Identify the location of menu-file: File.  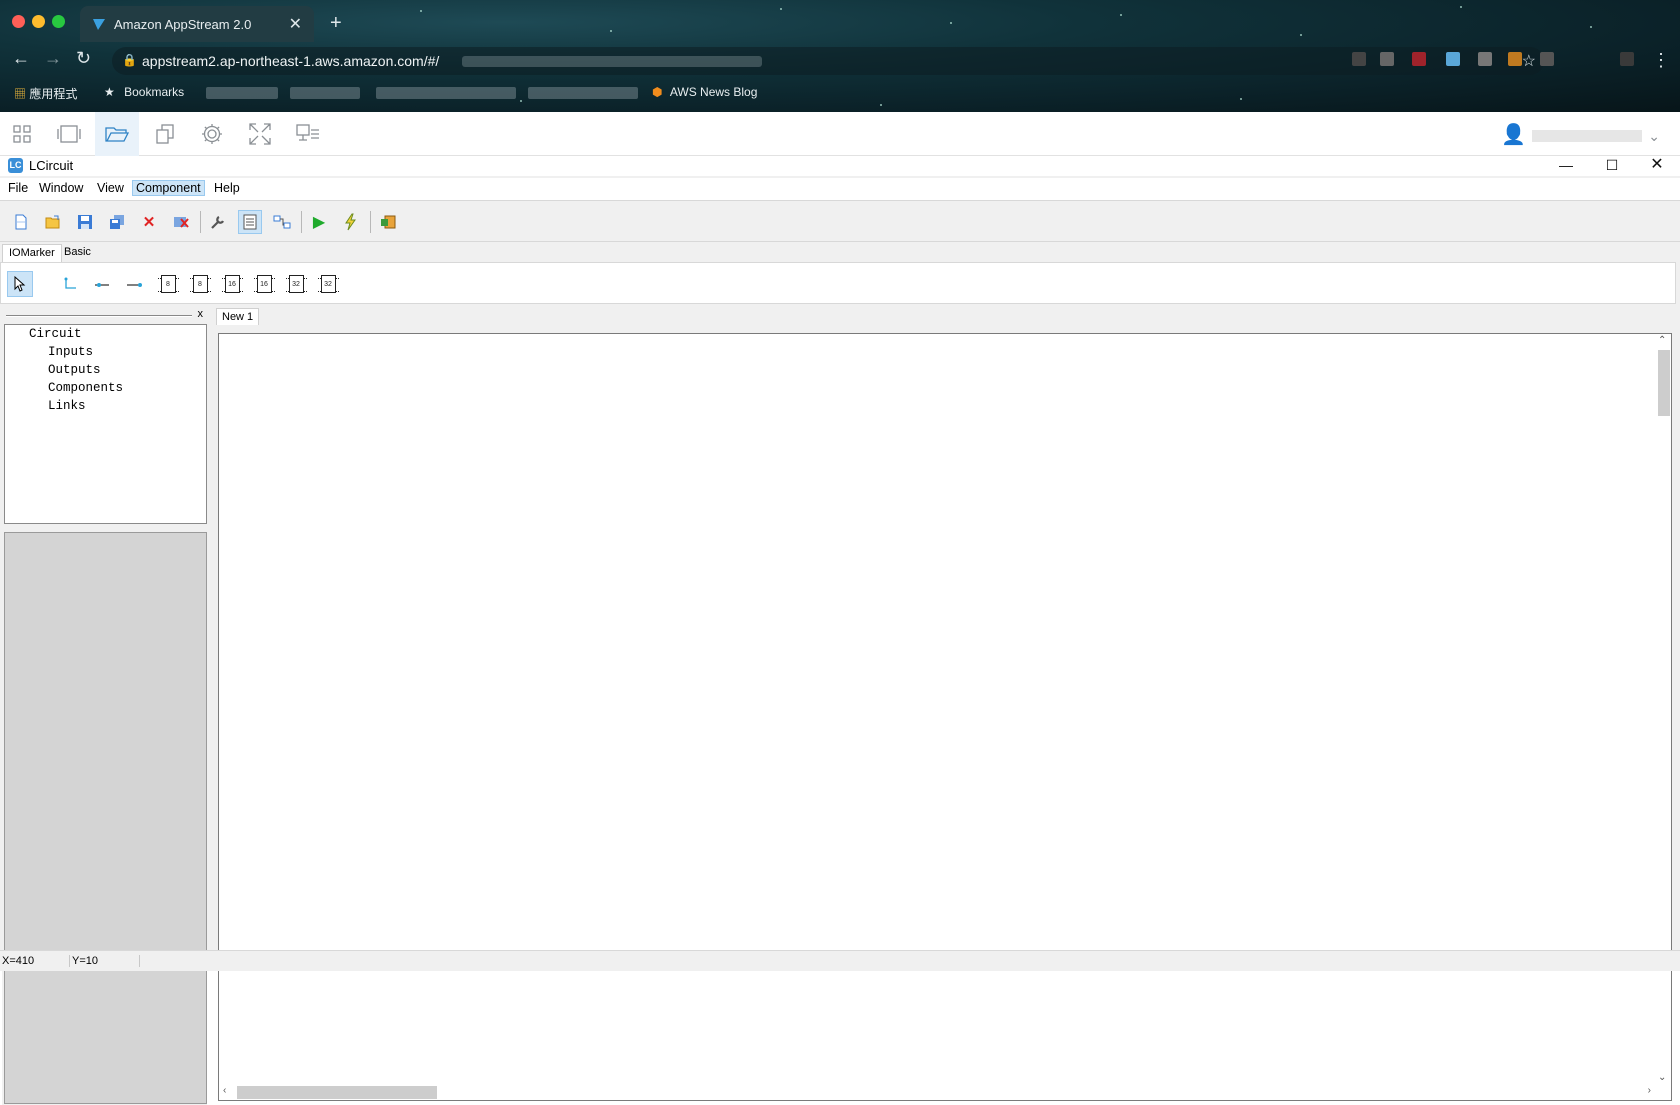
(18, 188).